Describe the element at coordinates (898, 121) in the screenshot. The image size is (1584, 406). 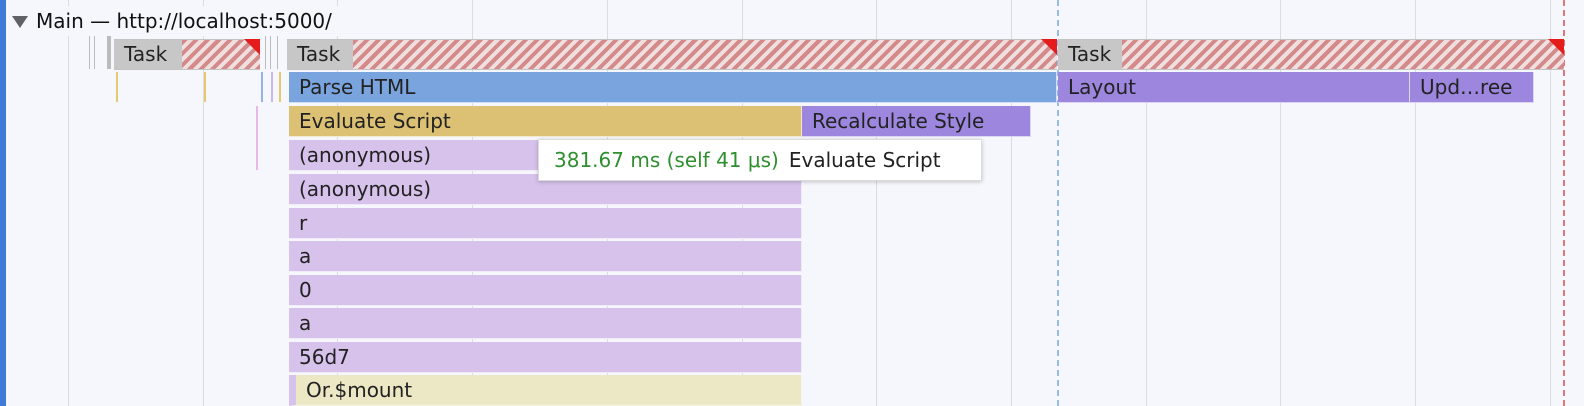
I see `event-label: Recalculate Style` at that location.